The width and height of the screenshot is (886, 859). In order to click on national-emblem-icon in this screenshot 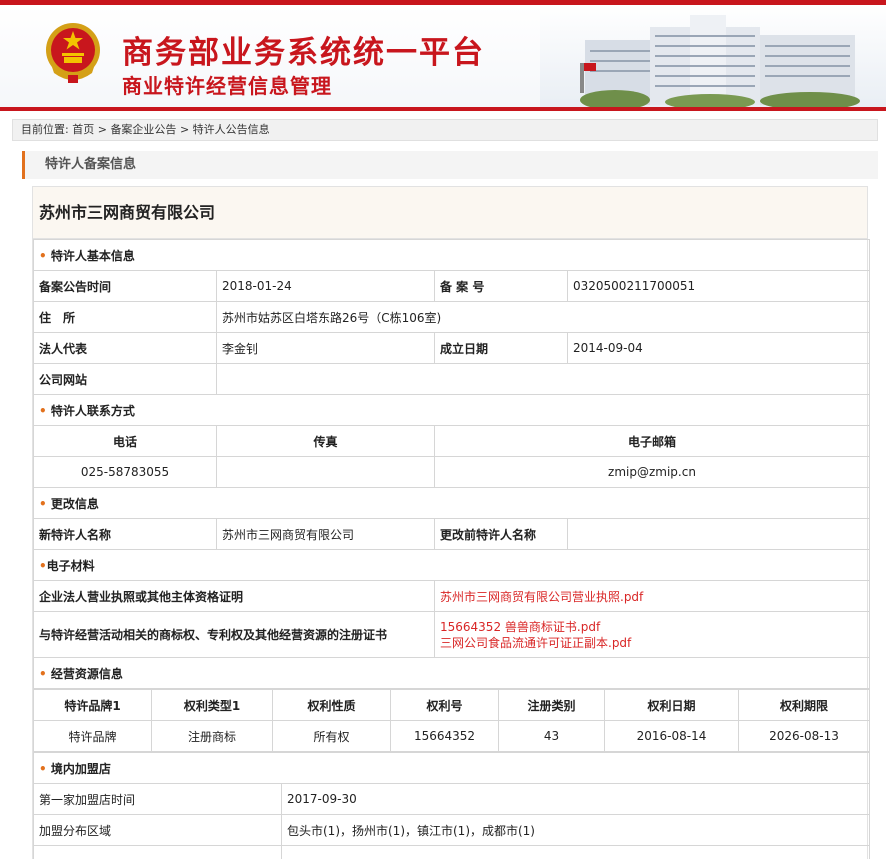, I will do `click(73, 53)`.